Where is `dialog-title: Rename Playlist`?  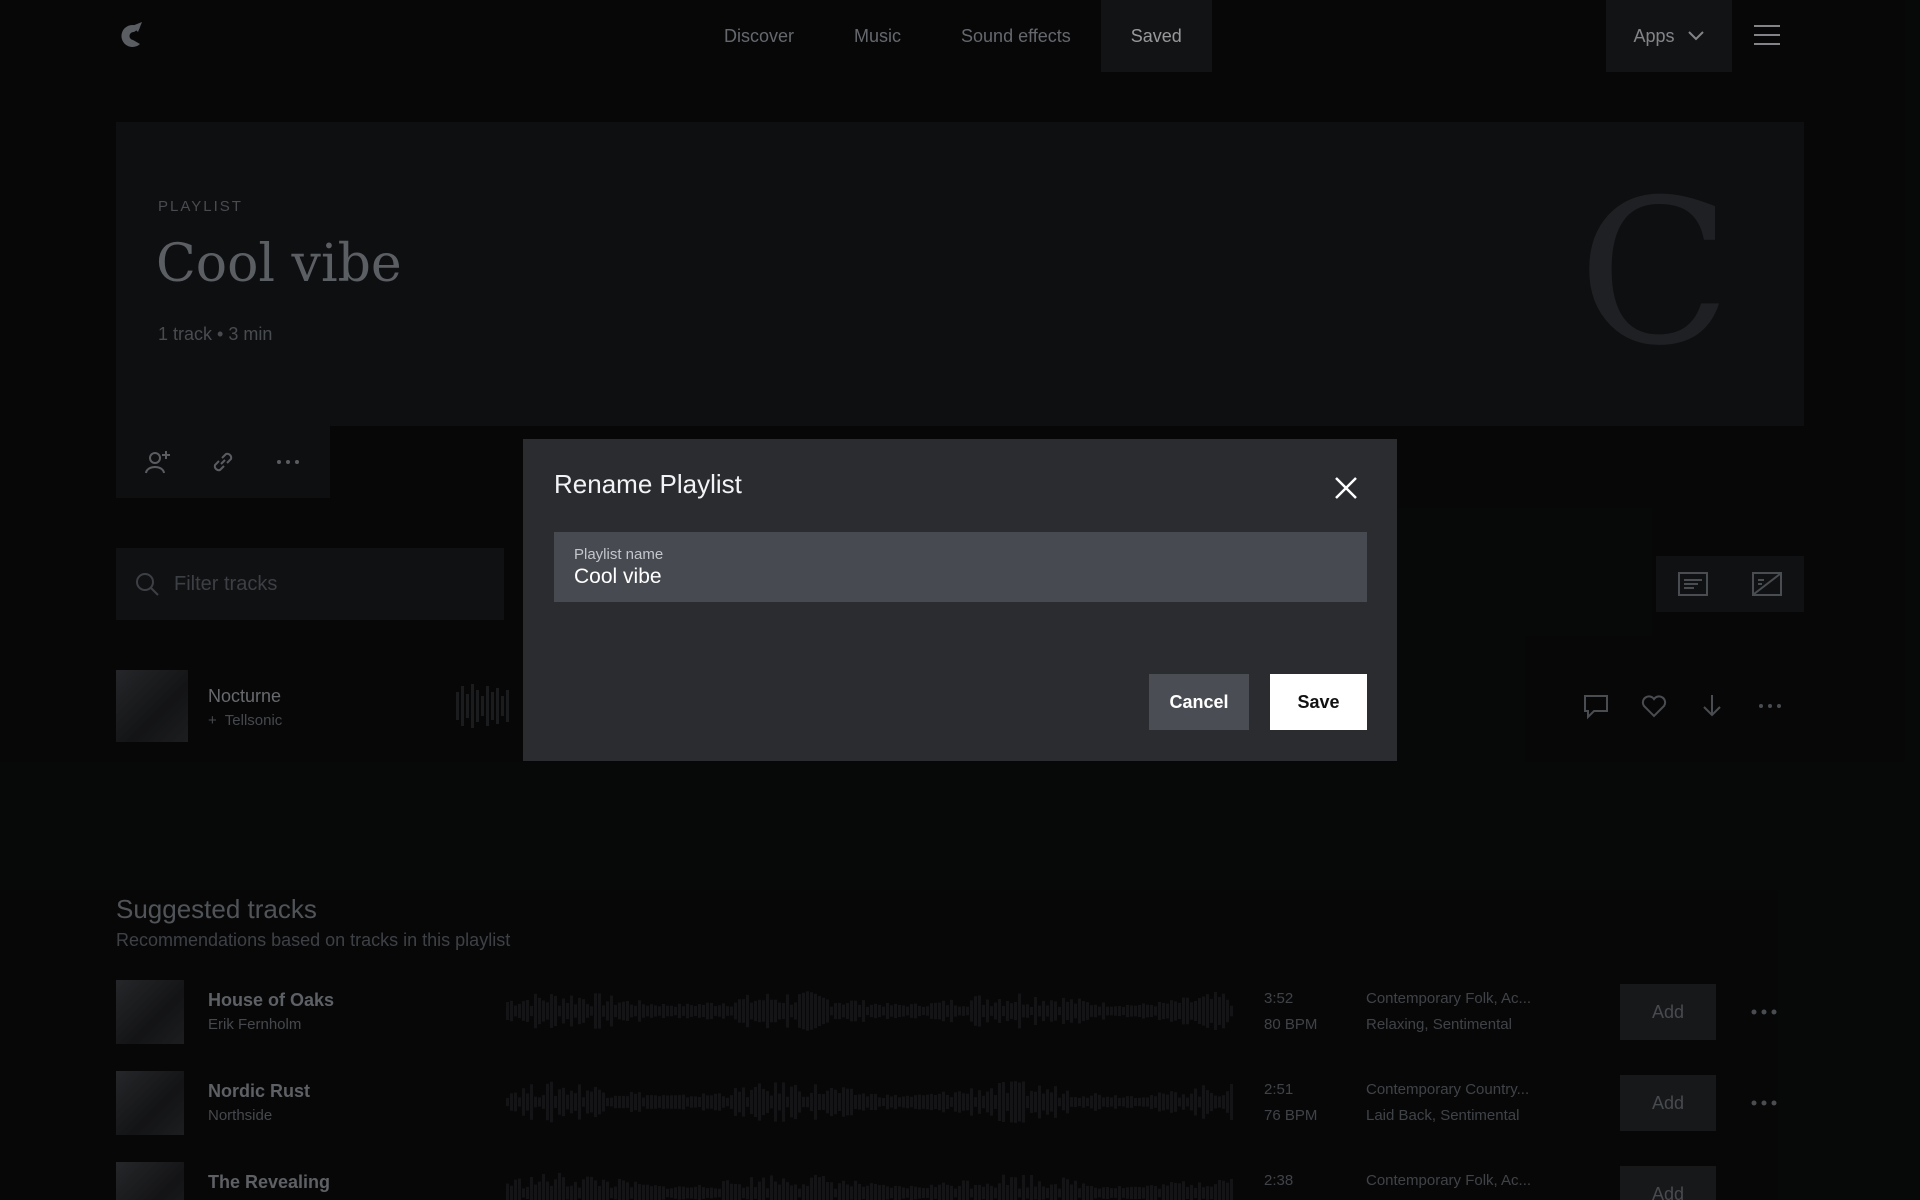 dialog-title: Rename Playlist is located at coordinates (648, 484).